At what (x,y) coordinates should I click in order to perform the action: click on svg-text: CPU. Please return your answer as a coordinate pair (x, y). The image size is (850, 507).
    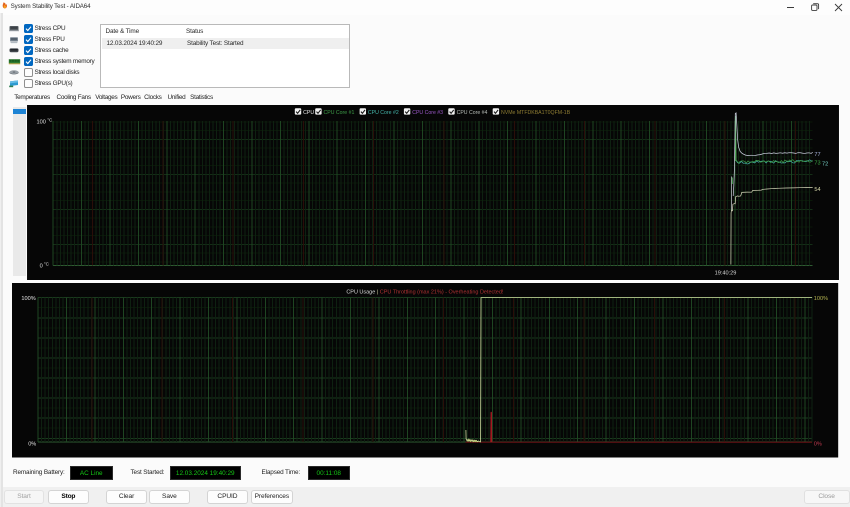
    Looking at the image, I should click on (308, 113).